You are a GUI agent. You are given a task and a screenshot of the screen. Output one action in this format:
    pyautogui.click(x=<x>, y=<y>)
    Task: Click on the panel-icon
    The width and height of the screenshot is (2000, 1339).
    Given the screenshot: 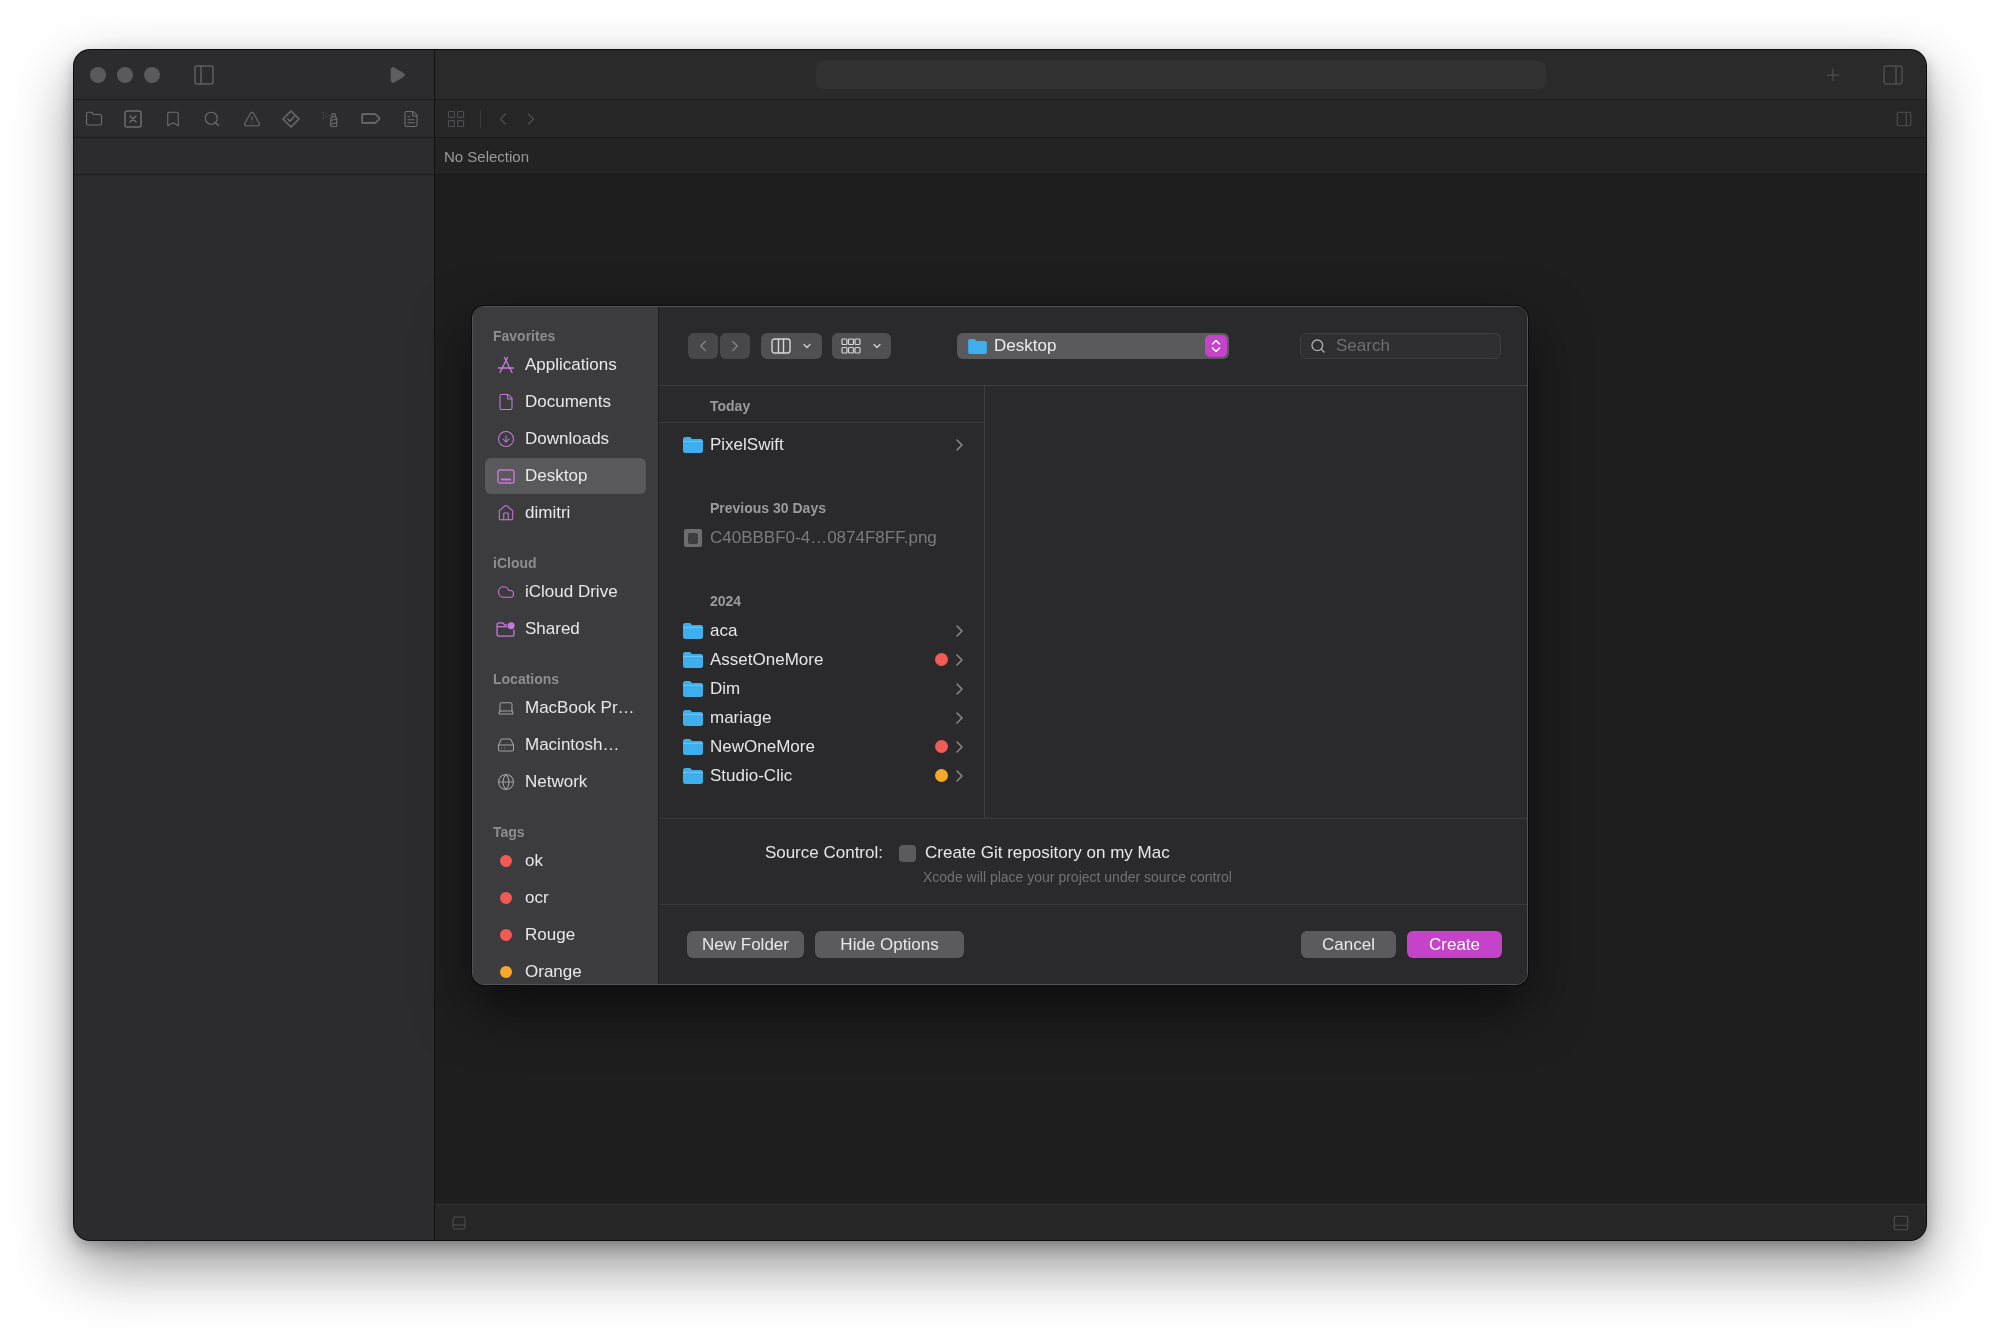 What is the action you would take?
    pyautogui.click(x=459, y=1222)
    